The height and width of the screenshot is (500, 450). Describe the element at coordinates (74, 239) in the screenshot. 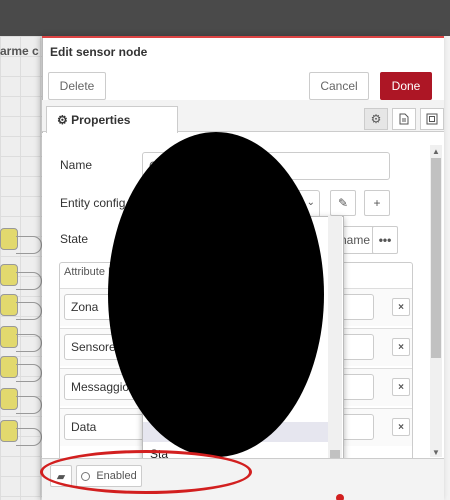

I see `state-label: State` at that location.